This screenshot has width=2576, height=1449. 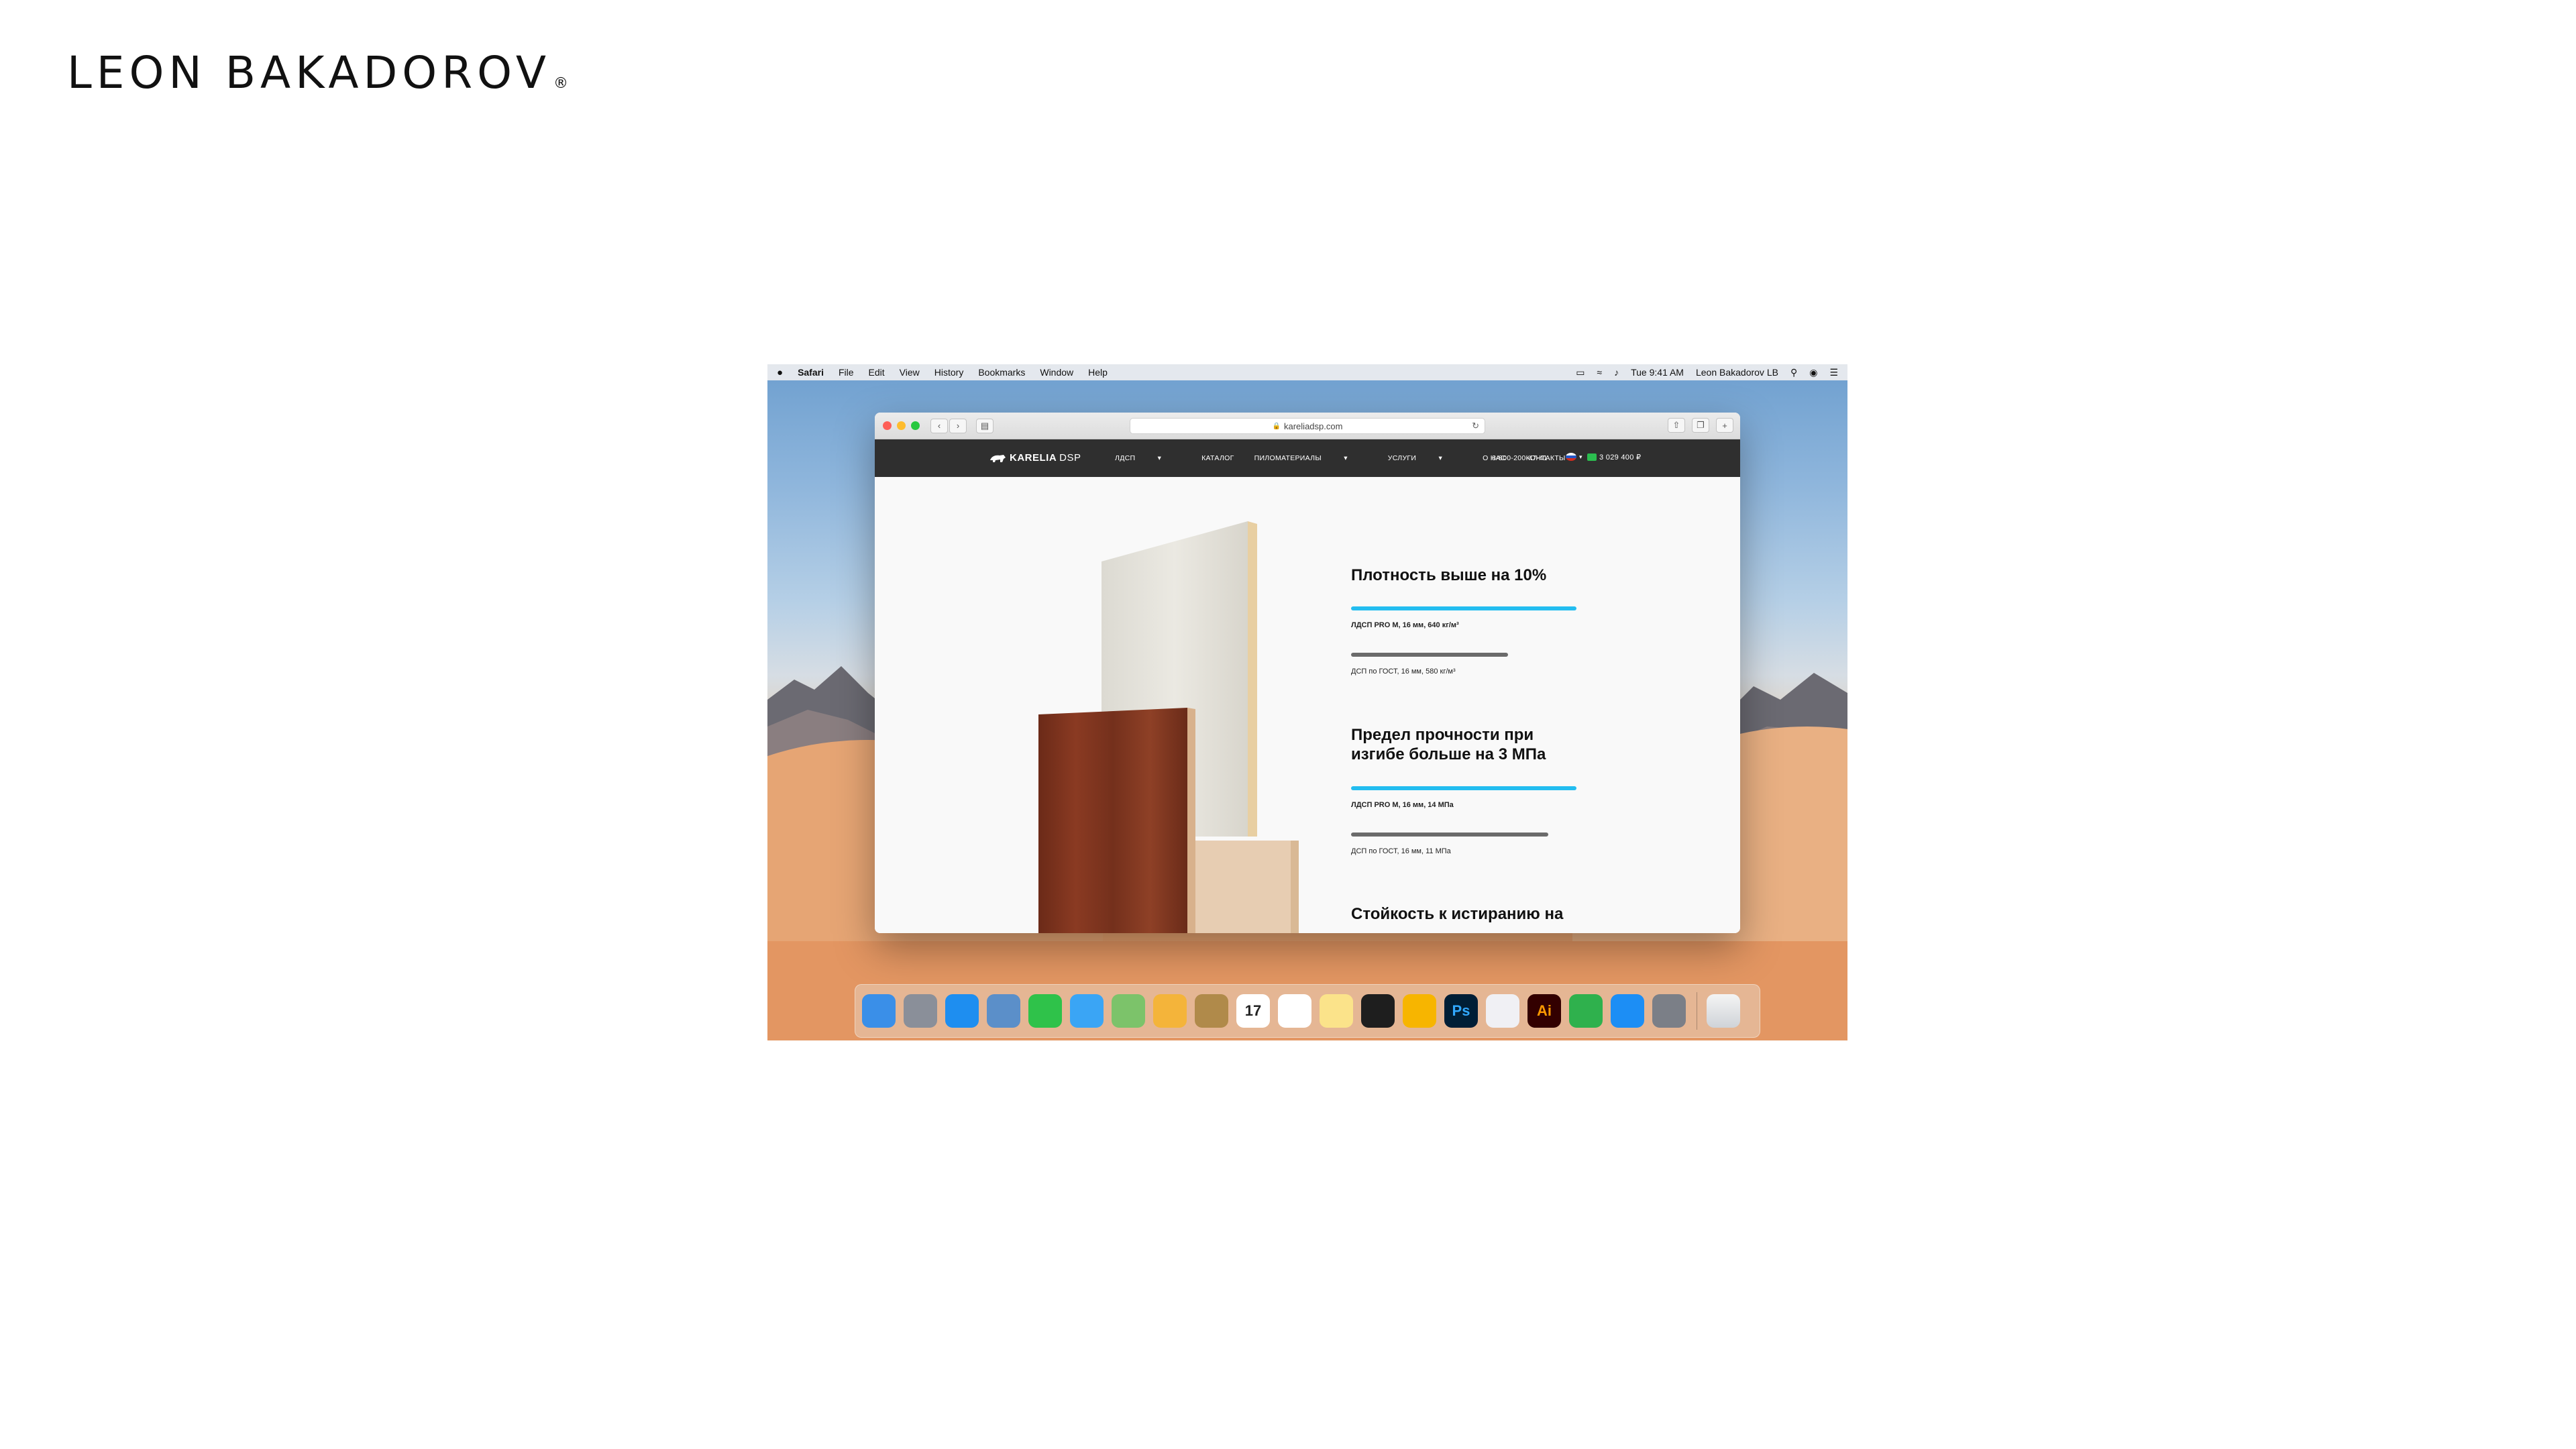 I want to click on strength-gost-label: ДСП по ГОСТ, 16 мм, 11 МПа, so click(x=1401, y=851).